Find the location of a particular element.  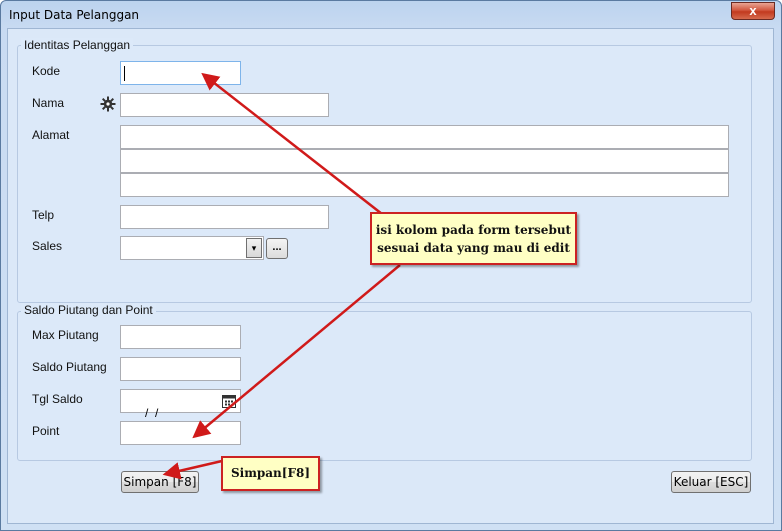

simpan-callout-text: Simpan[F8] is located at coordinates (270, 473).